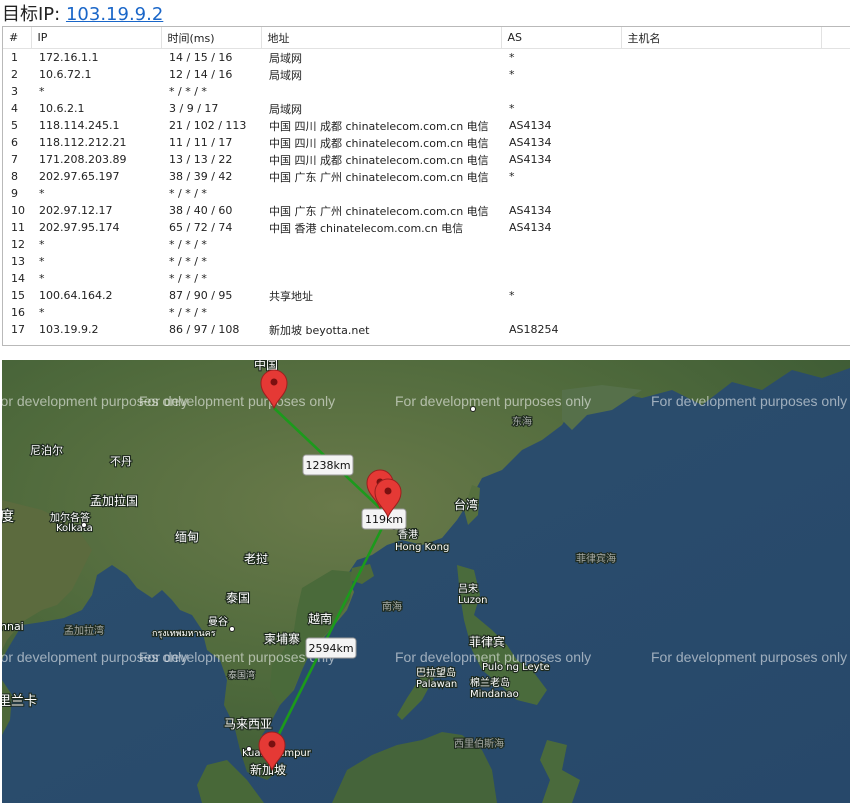 This screenshot has width=850, height=803. I want to click on cell-time: 65 / 72 / 74, so click(201, 227).